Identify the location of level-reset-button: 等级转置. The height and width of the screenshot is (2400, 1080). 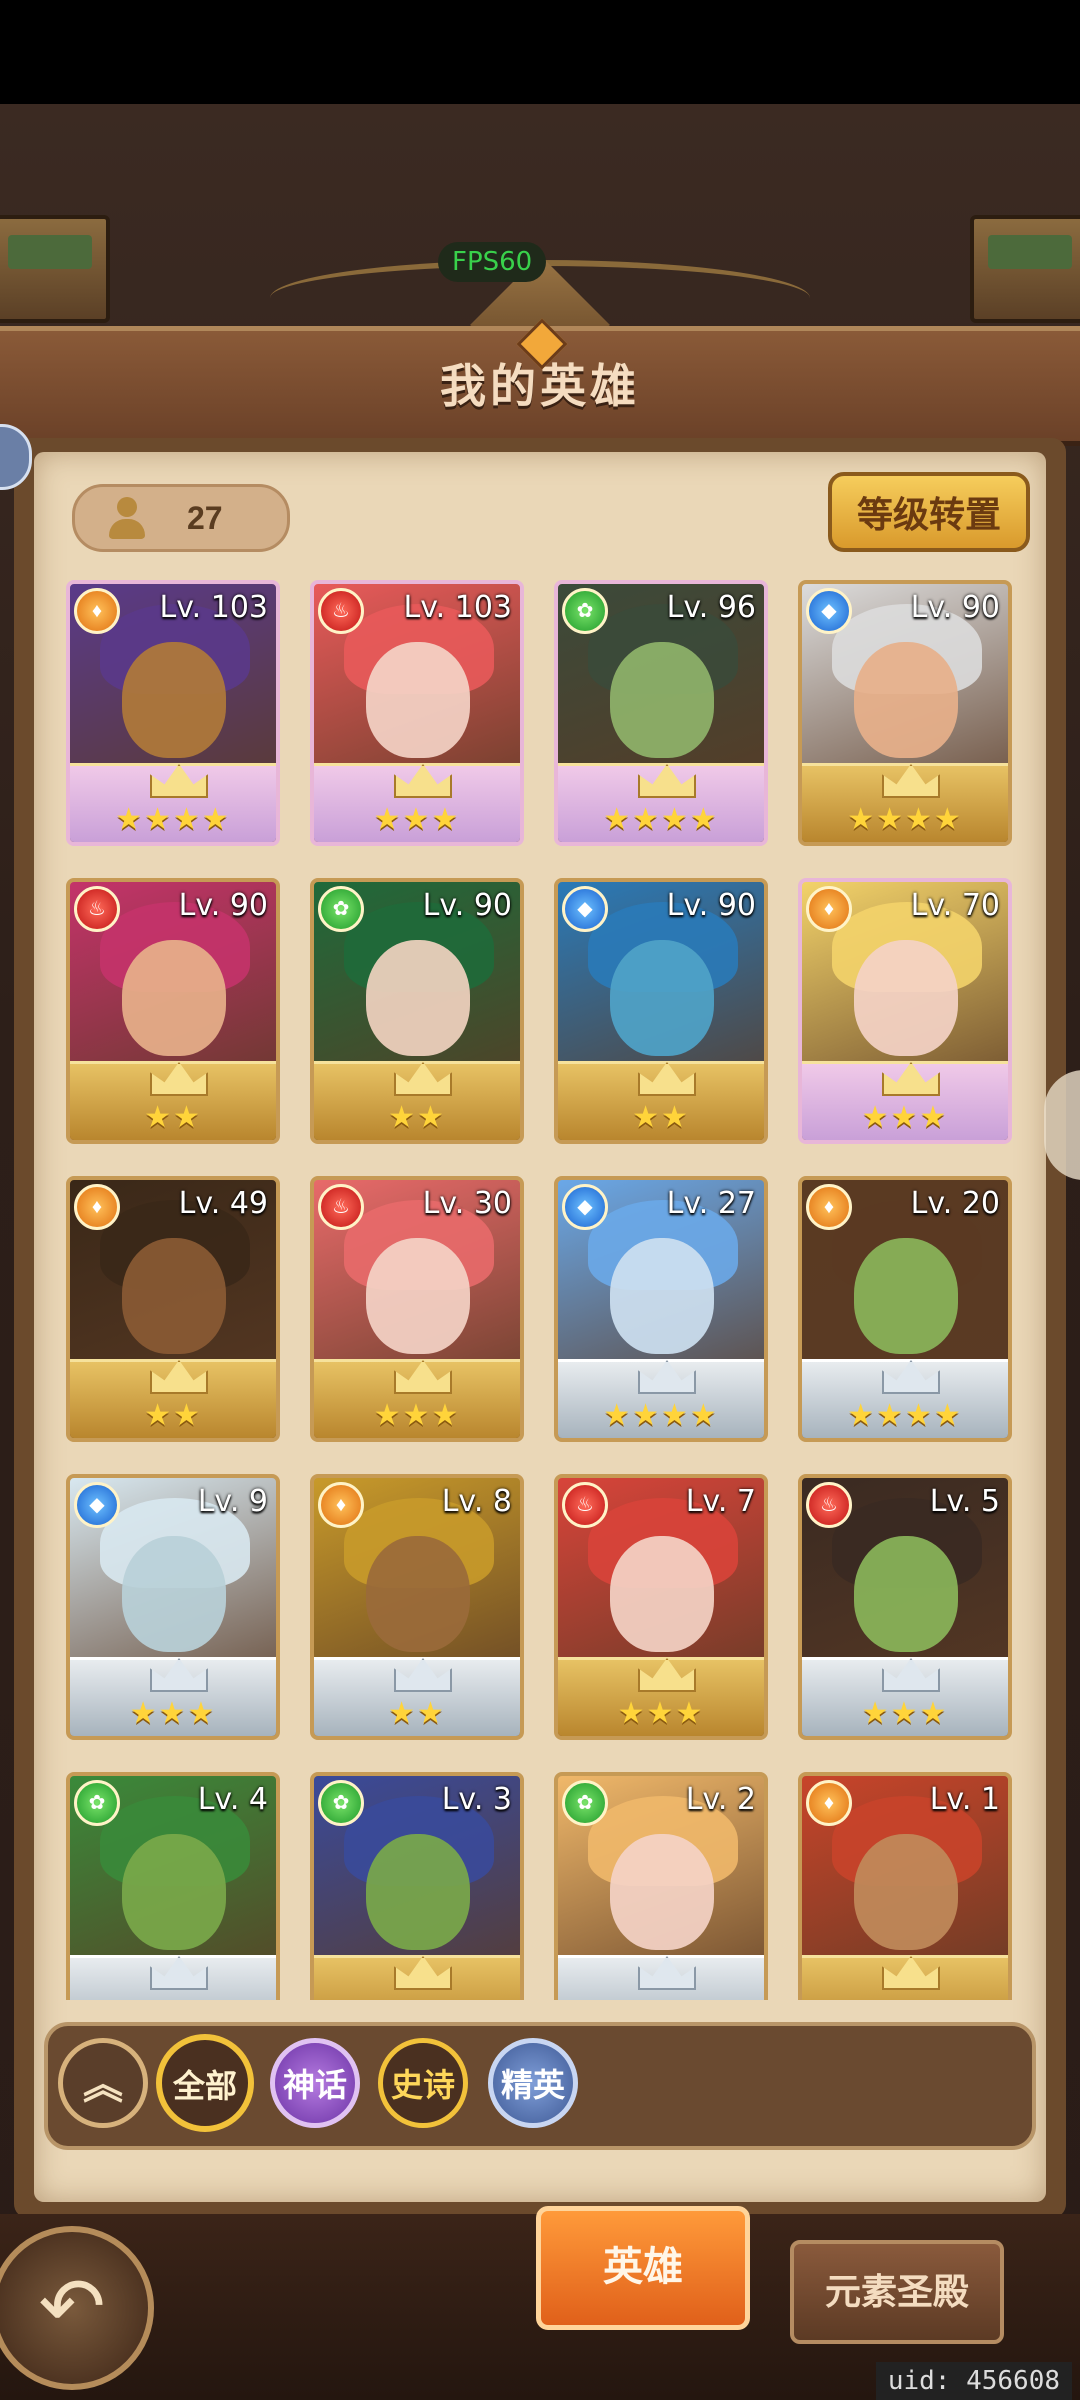
(929, 512).